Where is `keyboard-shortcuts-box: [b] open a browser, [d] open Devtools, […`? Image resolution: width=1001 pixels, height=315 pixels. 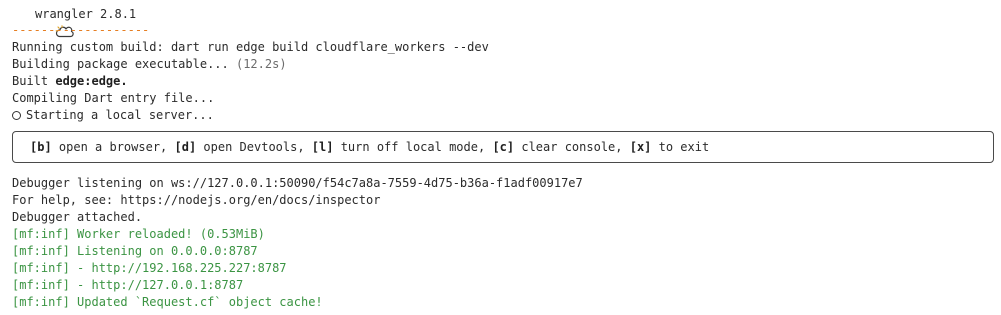
keyboard-shortcuts-box: [b] open a browser, [d] open Devtools, [… is located at coordinates (503, 147).